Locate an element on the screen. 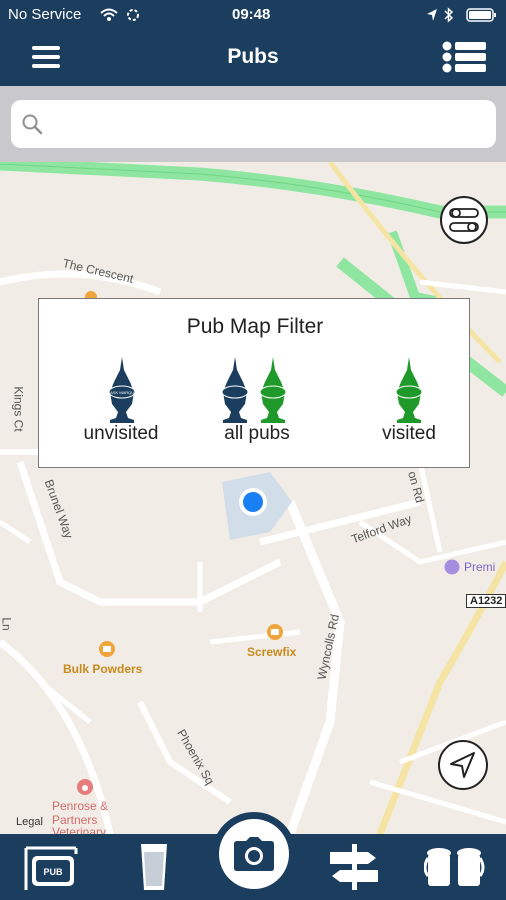 The height and width of the screenshot is (900, 506). navigation-arrow-icon is located at coordinates (462, 765).